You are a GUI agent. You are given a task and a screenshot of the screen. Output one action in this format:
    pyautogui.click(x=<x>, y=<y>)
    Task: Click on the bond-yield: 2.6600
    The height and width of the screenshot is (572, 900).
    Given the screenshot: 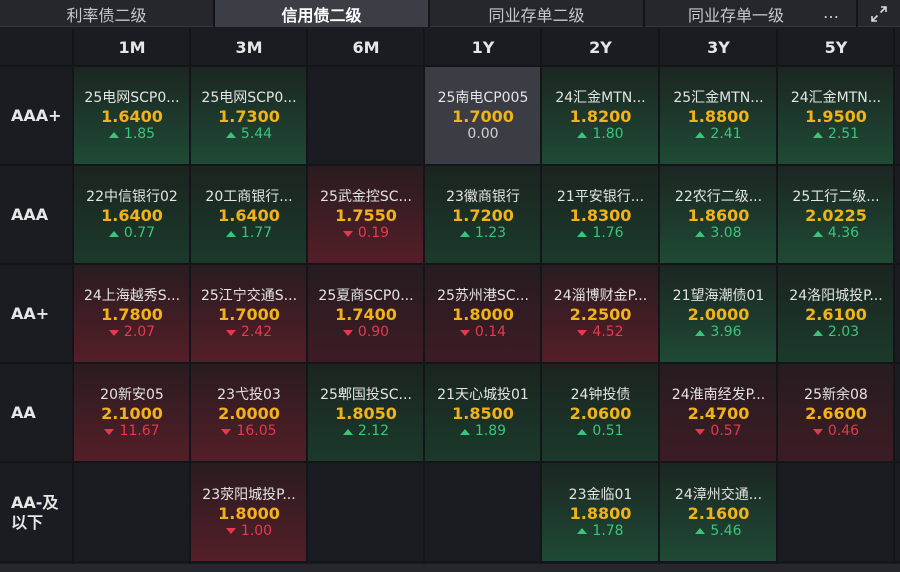 What is the action you would take?
    pyautogui.click(x=836, y=413)
    